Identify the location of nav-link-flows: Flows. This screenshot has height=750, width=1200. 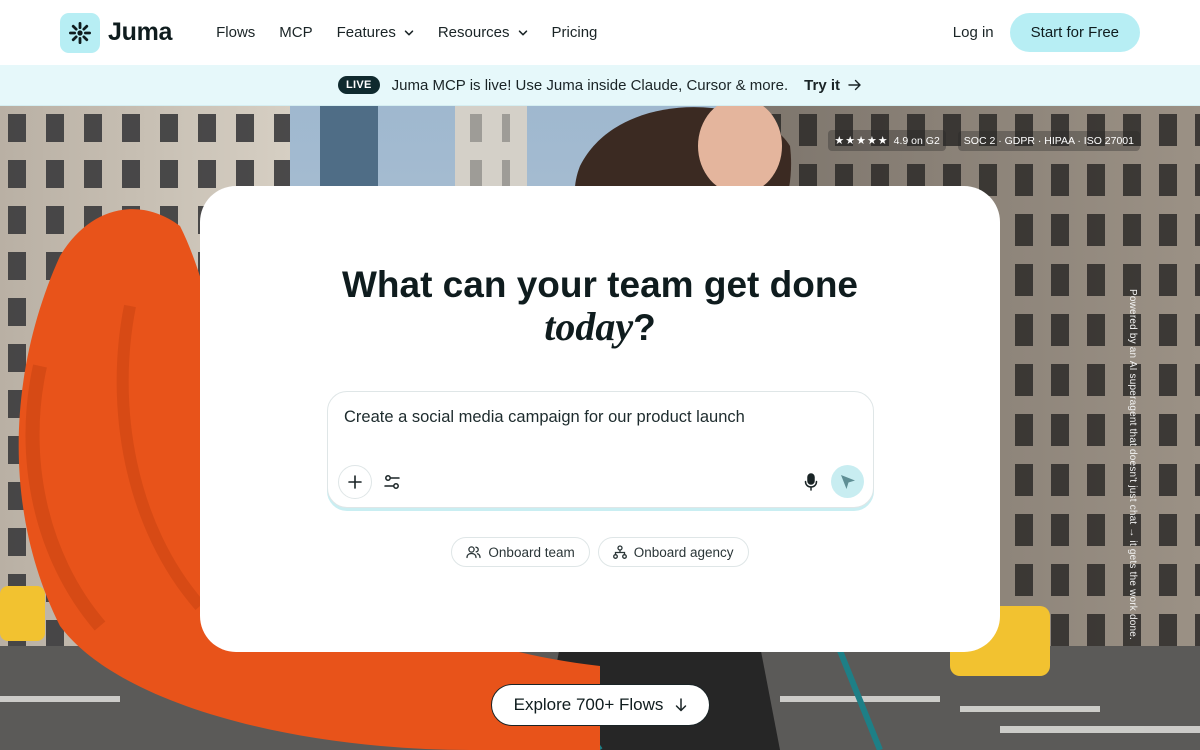
(235, 32).